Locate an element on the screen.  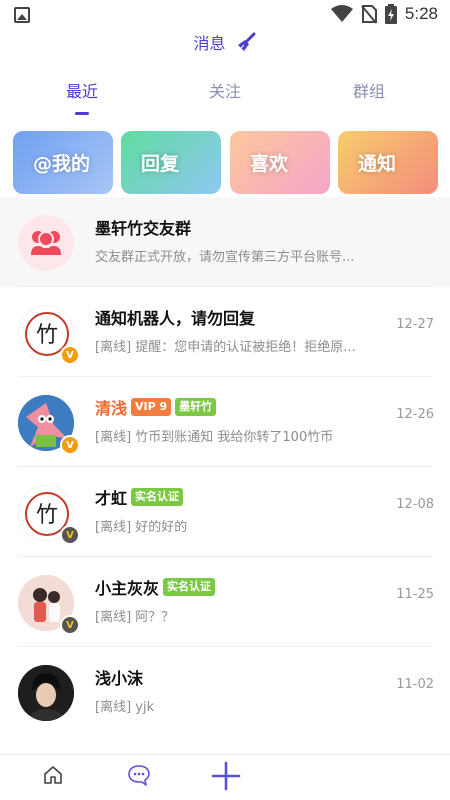
conversation-row: V 小主灰灰 实名认证 [离线] 阿？？ 11-25 is located at coordinates (225, 602).